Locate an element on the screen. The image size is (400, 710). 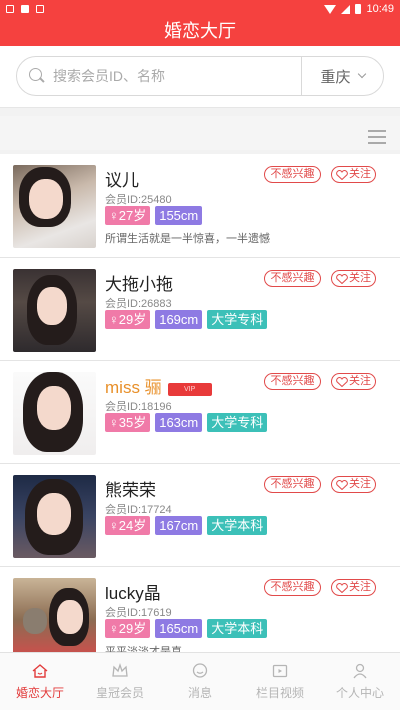
tab-profile: 个人中心 is located at coordinates (360, 681).